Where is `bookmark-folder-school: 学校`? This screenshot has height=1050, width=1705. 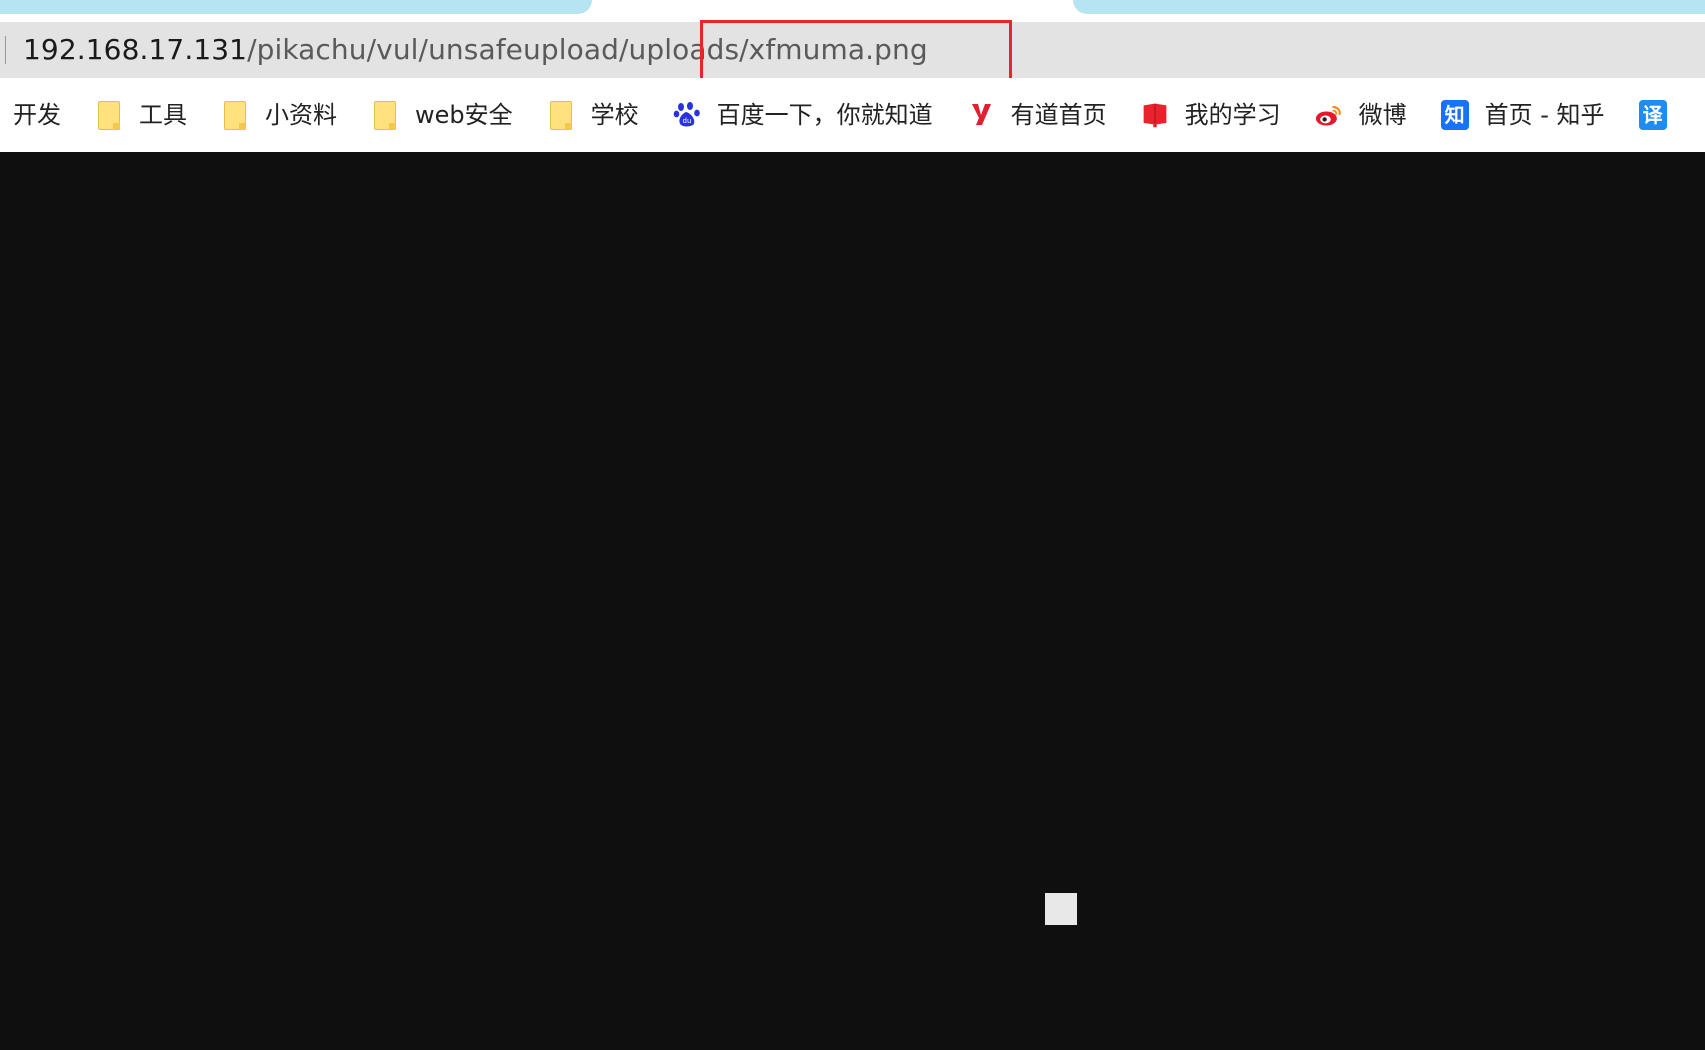
bookmark-folder-school: 学校 is located at coordinates (593, 115).